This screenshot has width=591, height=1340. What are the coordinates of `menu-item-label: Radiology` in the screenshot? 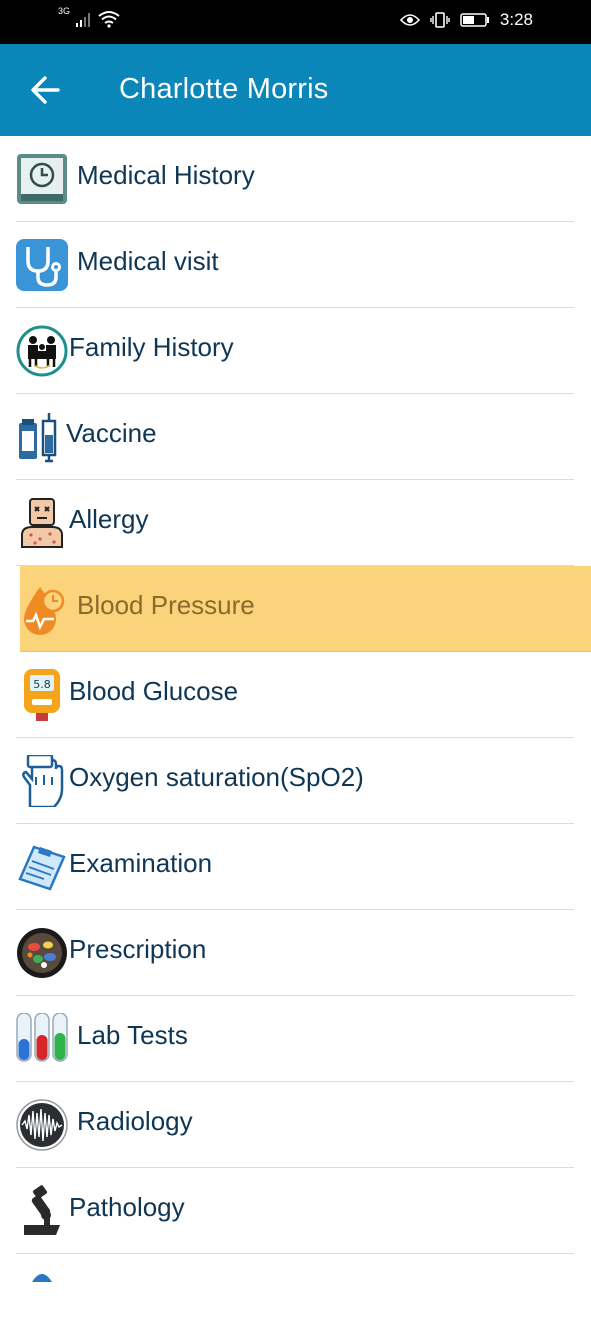 It's located at (135, 1121).